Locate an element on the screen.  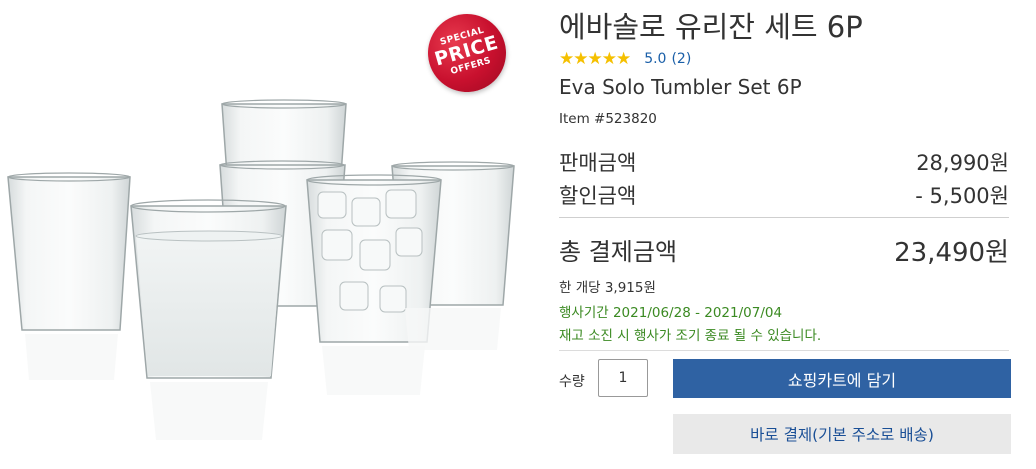
sale-price-value: 28,990원 is located at coordinates (962, 163).